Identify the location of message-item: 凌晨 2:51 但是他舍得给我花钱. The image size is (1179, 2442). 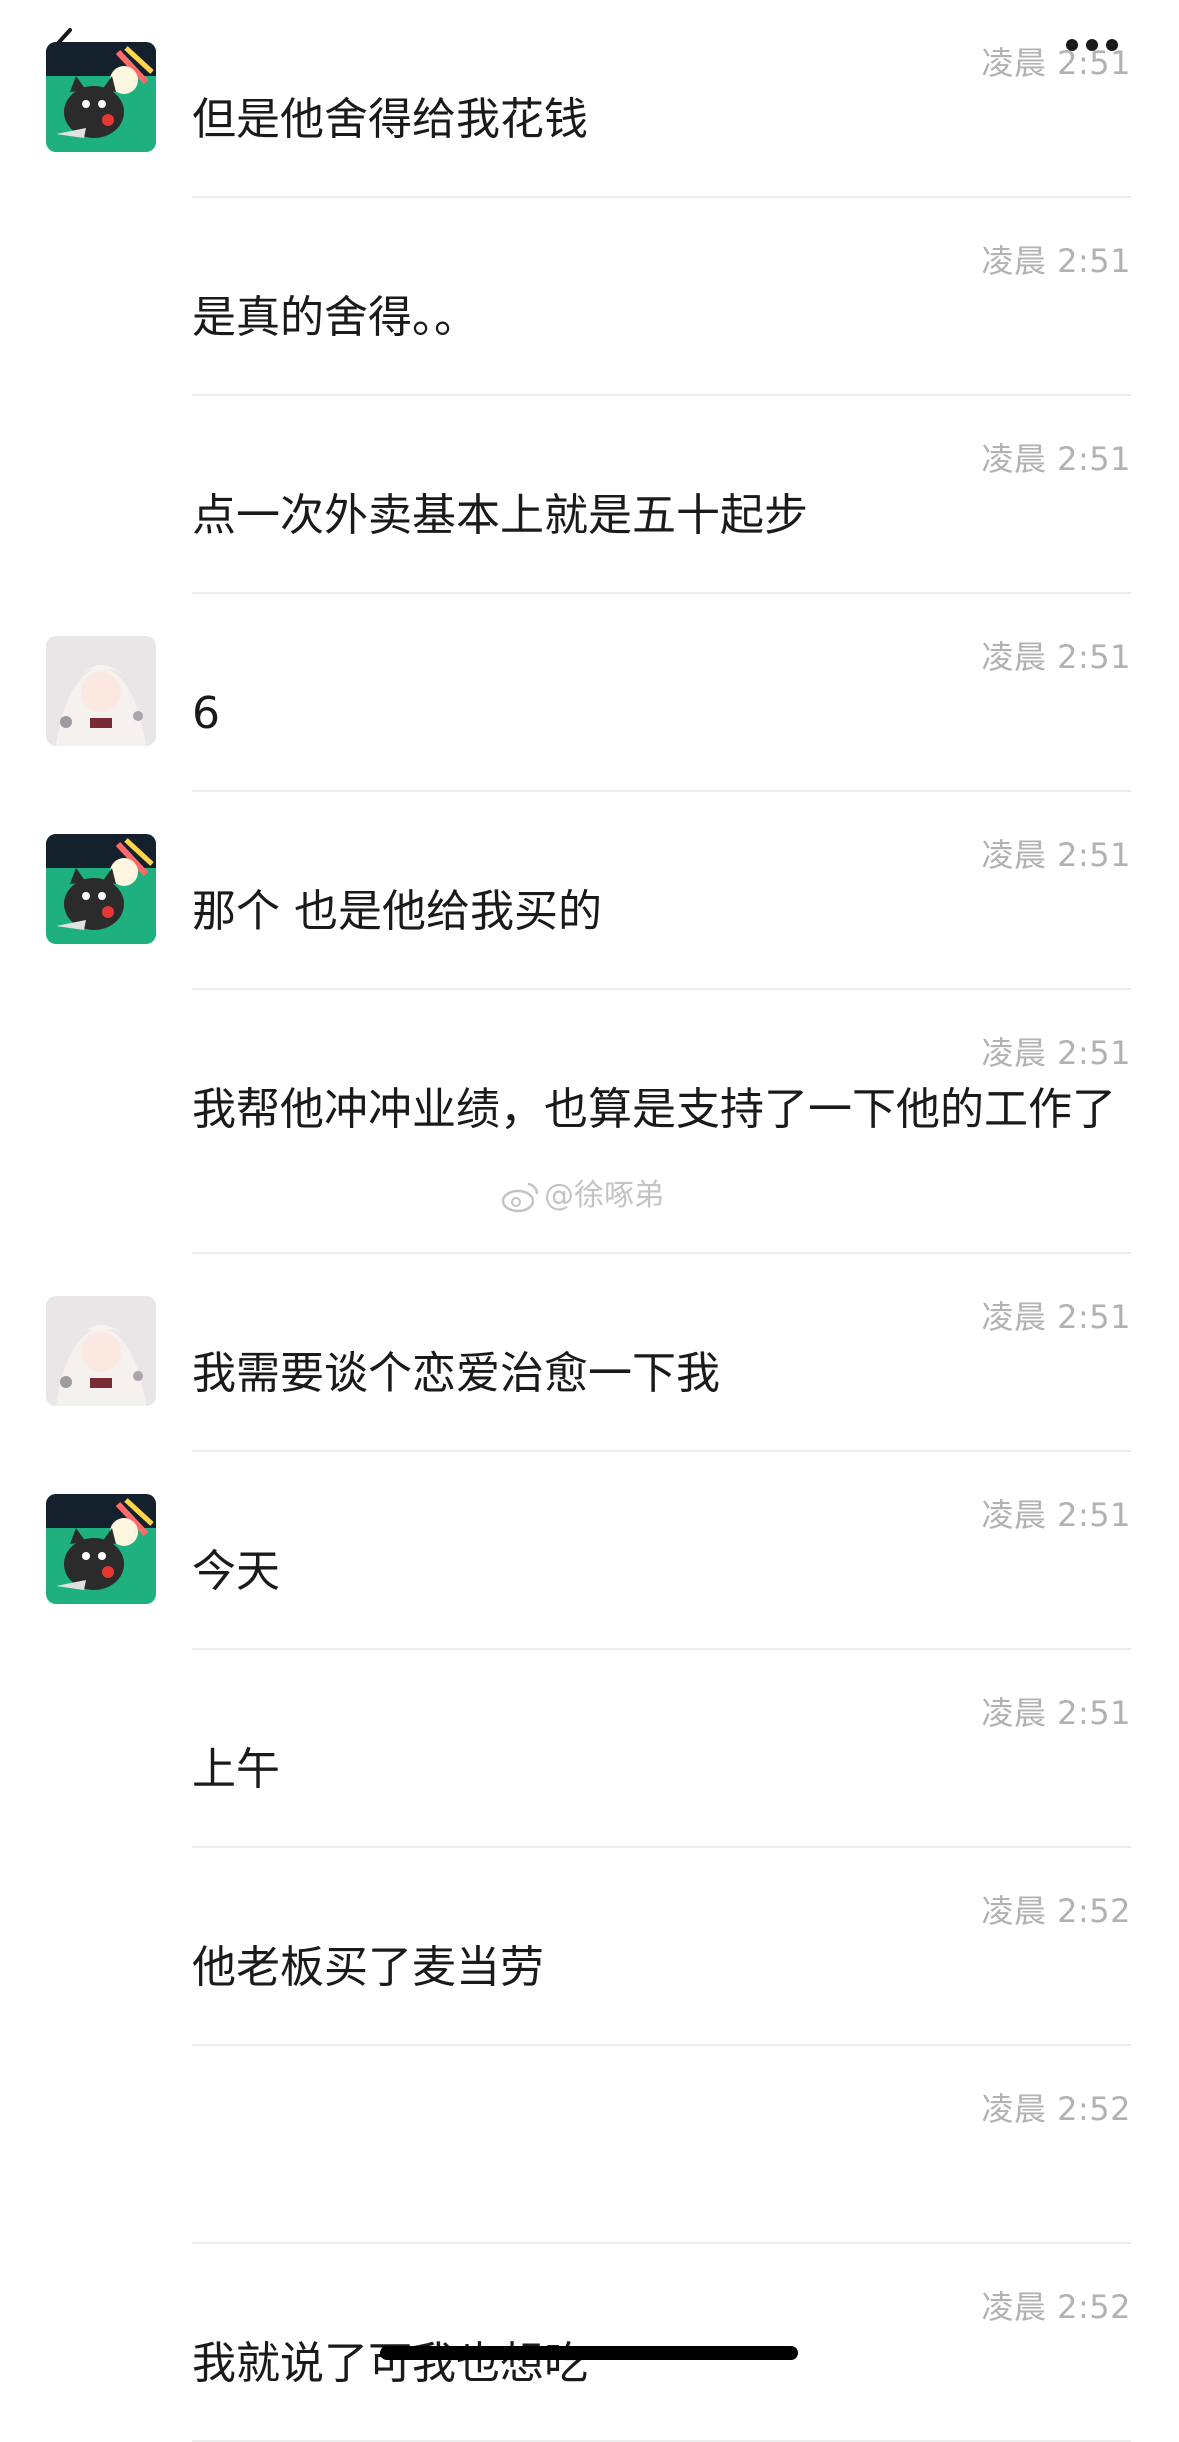
(589, 99).